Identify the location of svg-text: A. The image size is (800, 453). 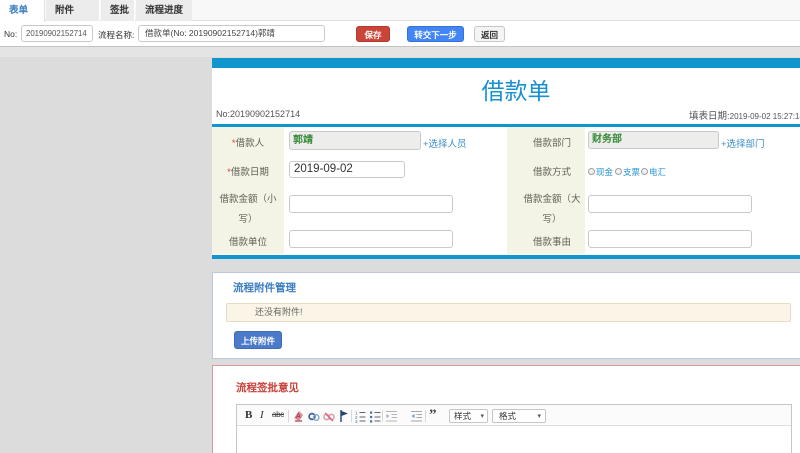
(298, 416).